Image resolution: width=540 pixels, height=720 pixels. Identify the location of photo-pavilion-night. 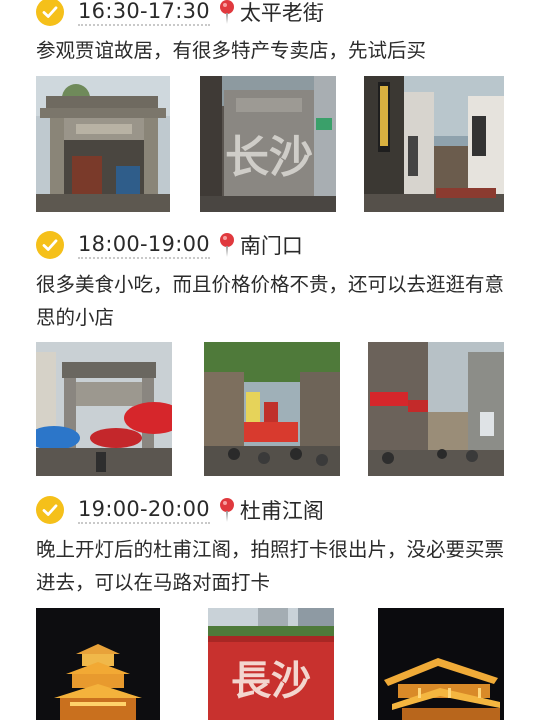
(98, 664).